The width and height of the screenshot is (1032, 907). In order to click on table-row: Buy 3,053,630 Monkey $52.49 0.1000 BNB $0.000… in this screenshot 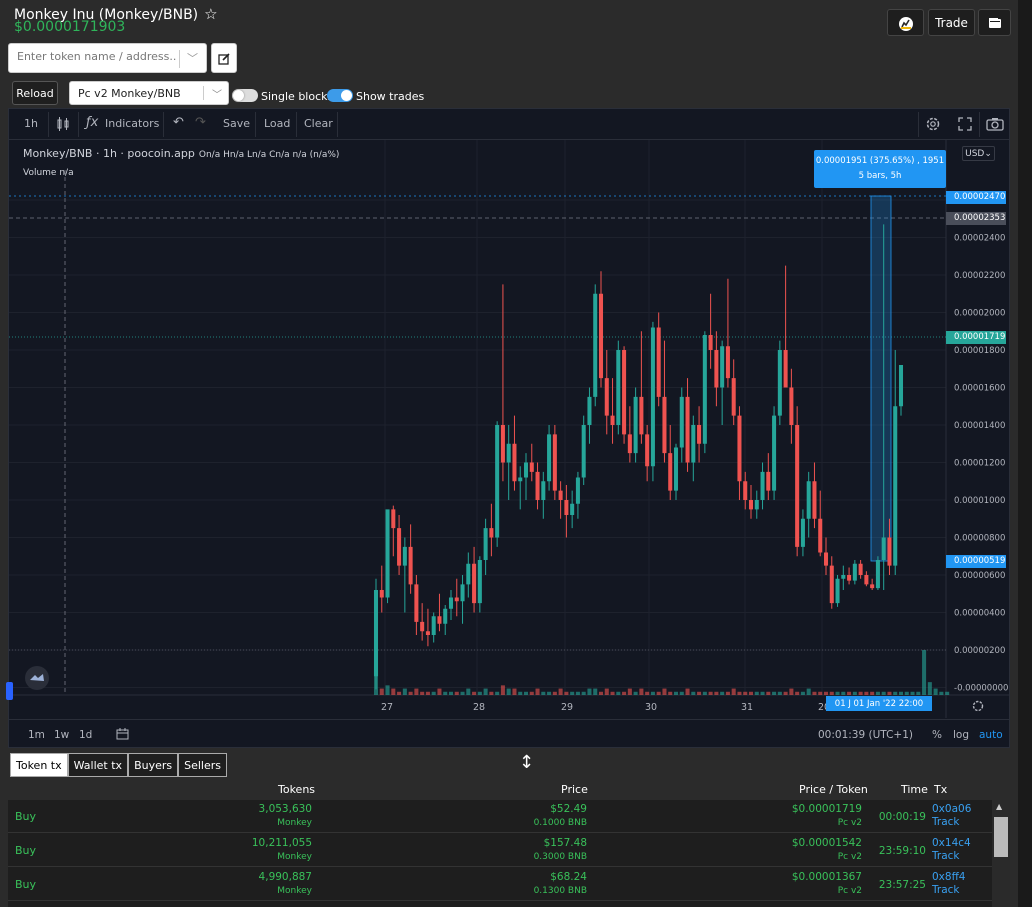, I will do `click(500, 816)`.